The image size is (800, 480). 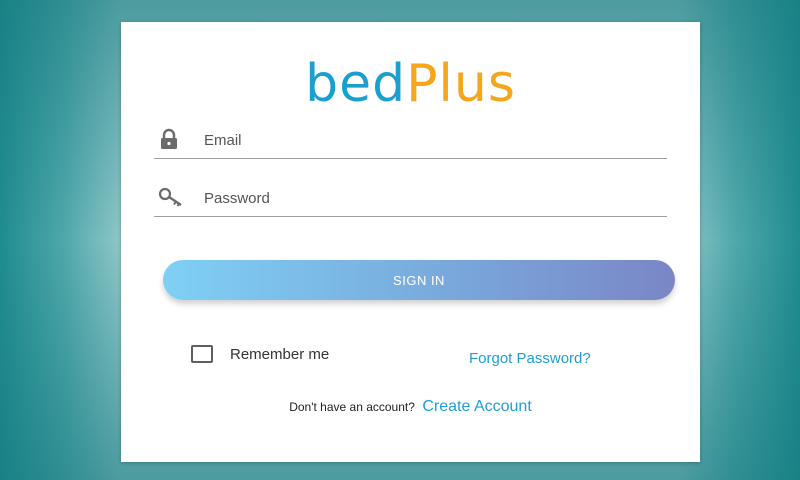 What do you see at coordinates (352, 407) in the screenshot?
I see `signup-question: Don't have an account?` at bounding box center [352, 407].